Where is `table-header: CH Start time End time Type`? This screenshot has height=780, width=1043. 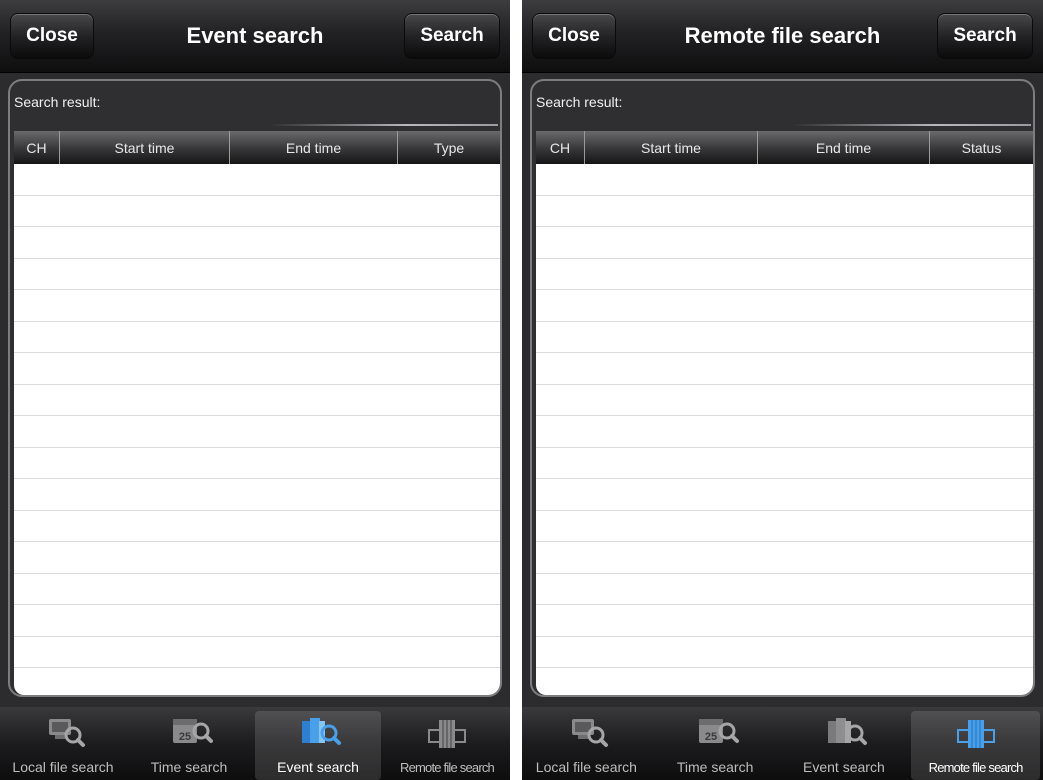
table-header: CH Start time End time Type is located at coordinates (257, 147).